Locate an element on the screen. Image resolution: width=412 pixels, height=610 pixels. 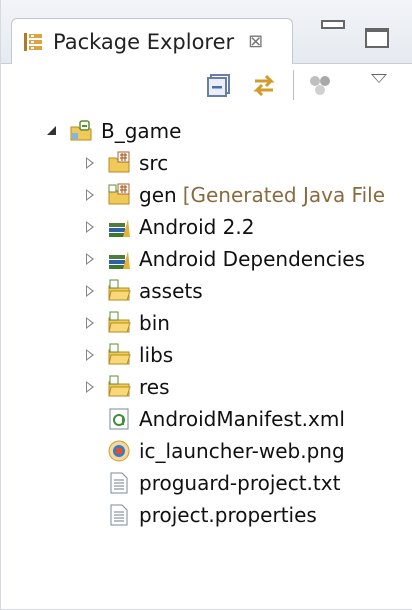
tree-item-src: src is located at coordinates (125, 163).